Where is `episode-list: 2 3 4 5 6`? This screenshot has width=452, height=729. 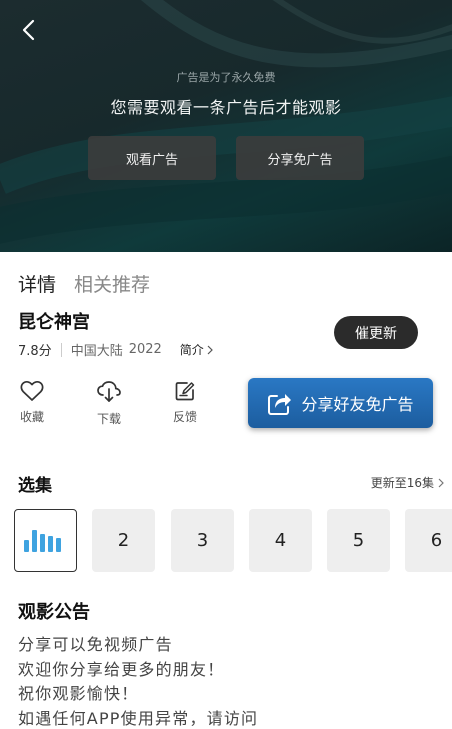 episode-list: 2 3 4 5 6 is located at coordinates (233, 540).